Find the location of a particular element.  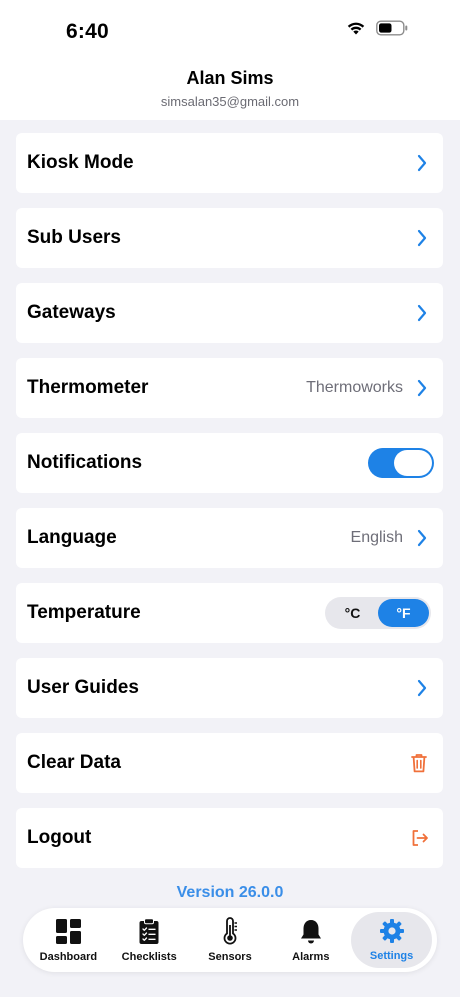

user-guides-row: User Guides is located at coordinates (229, 688).